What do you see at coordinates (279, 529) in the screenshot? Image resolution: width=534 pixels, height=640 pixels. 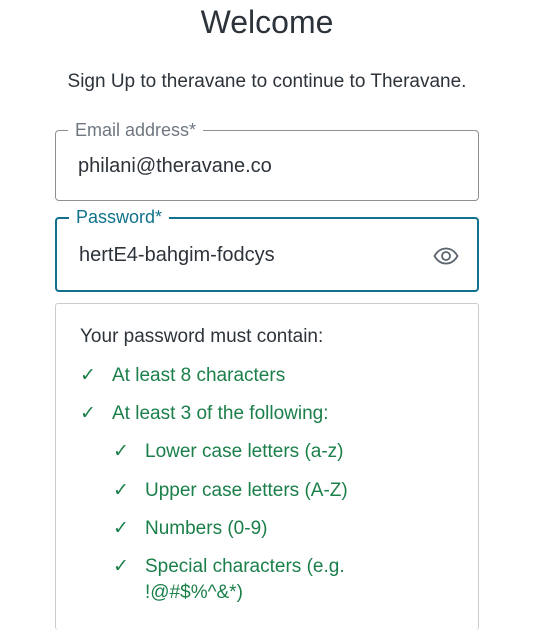 I see `requirement-item: ✓ Numbers (0-9)` at bounding box center [279, 529].